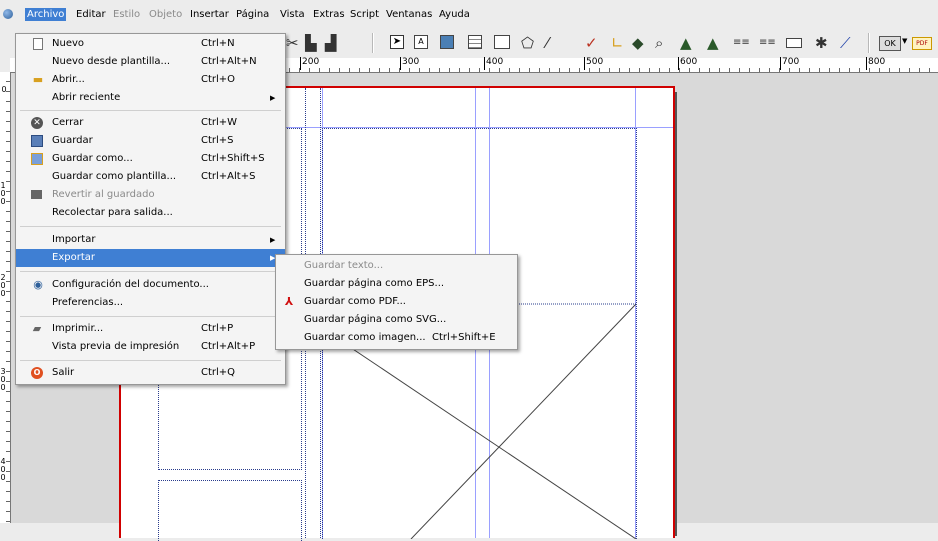  Describe the element at coordinates (638, 43) in the screenshot. I see `rotate-icon: ◆` at that location.